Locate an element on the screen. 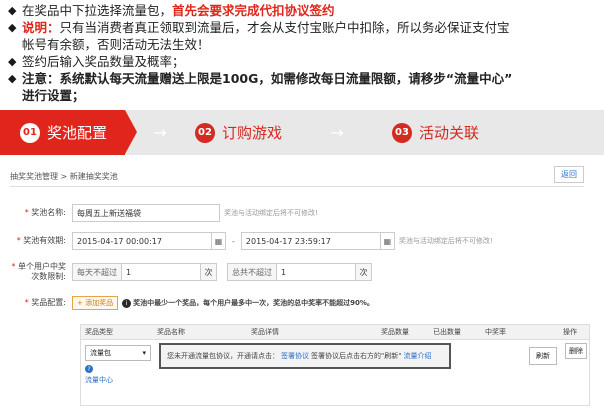 The height and width of the screenshot is (409, 604). note-4-label: 注意： is located at coordinates (41, 78).